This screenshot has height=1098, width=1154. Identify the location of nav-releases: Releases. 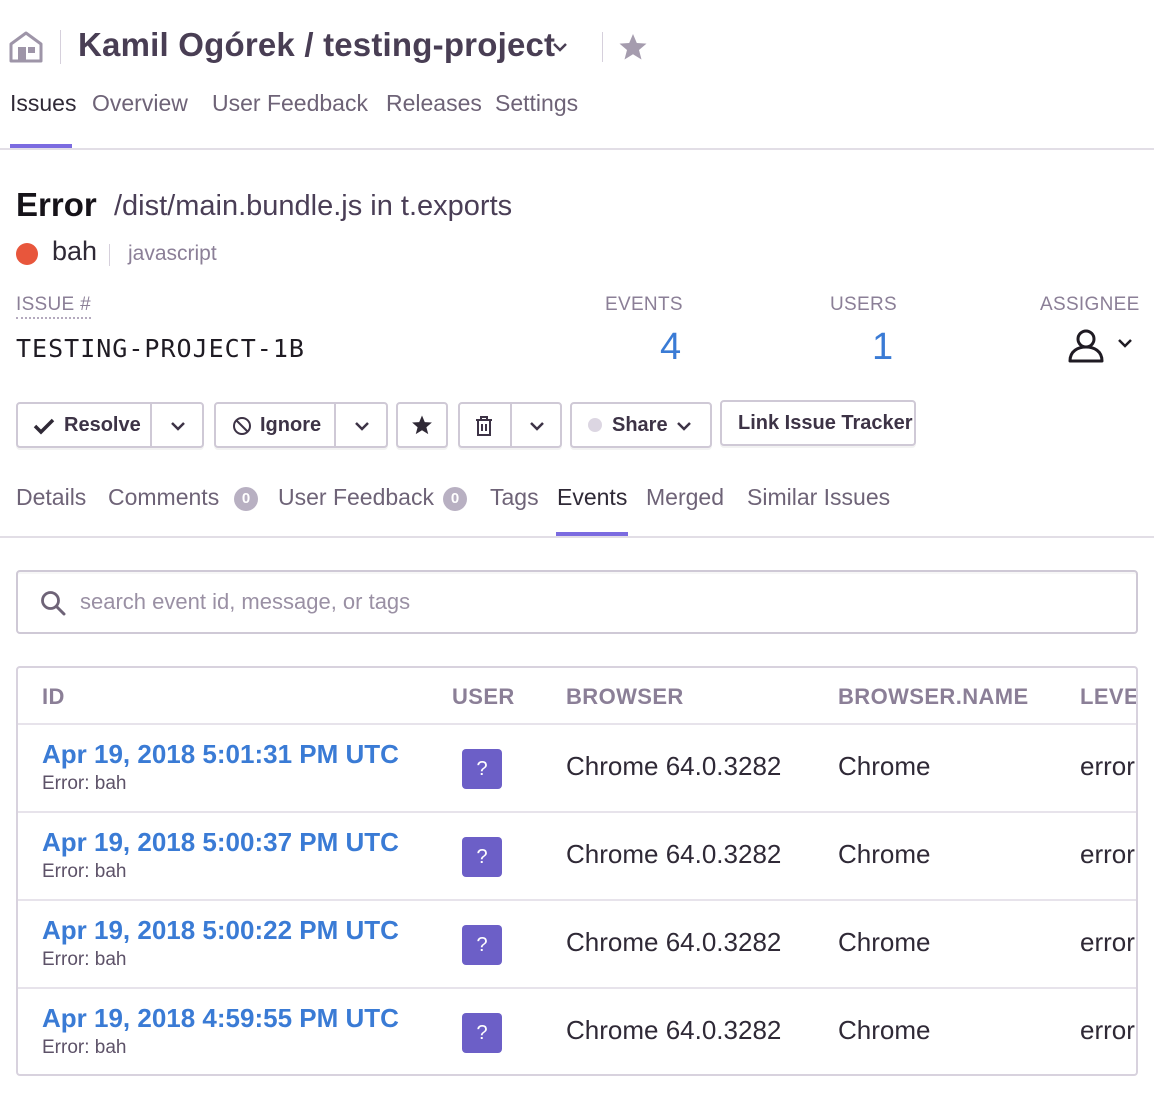
(434, 103).